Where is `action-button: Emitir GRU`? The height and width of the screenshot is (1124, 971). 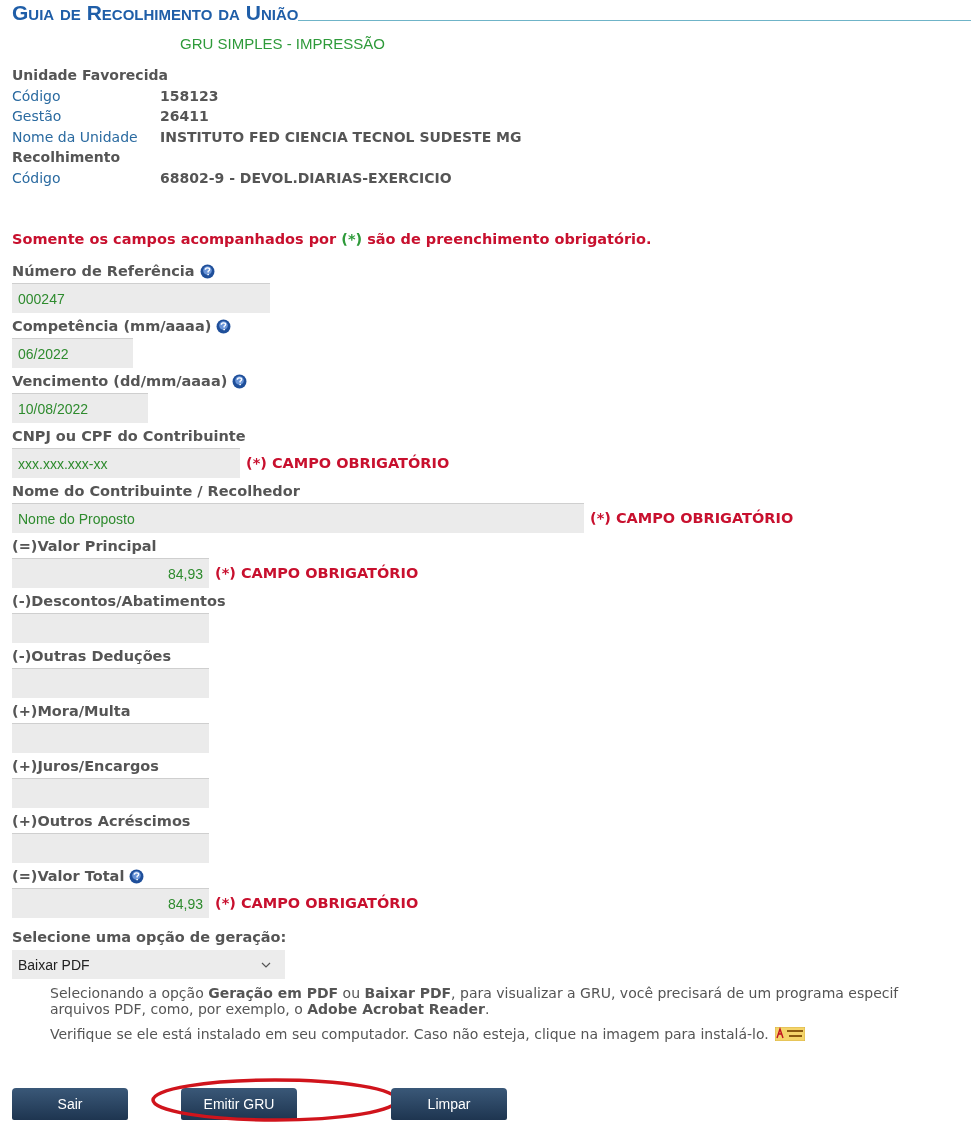 action-button: Emitir GRU is located at coordinates (239, 1104).